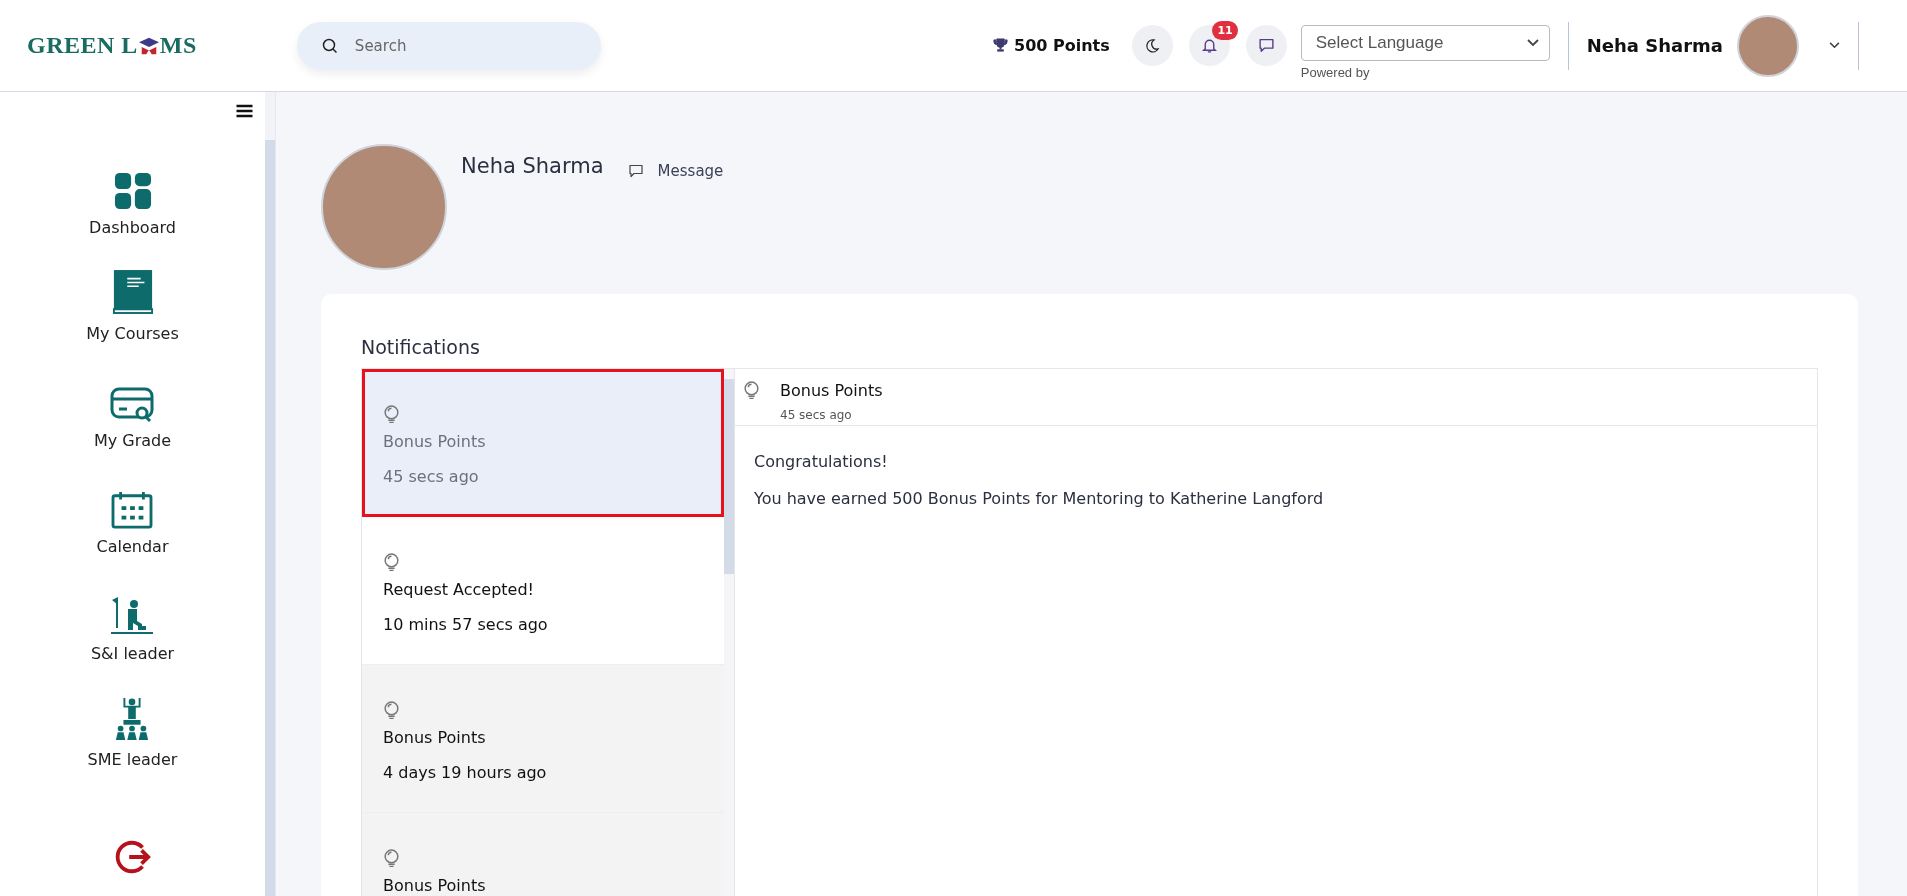 The image size is (1907, 896). Describe the element at coordinates (112, 45) in the screenshot. I see `logo: GREEN L MS` at that location.